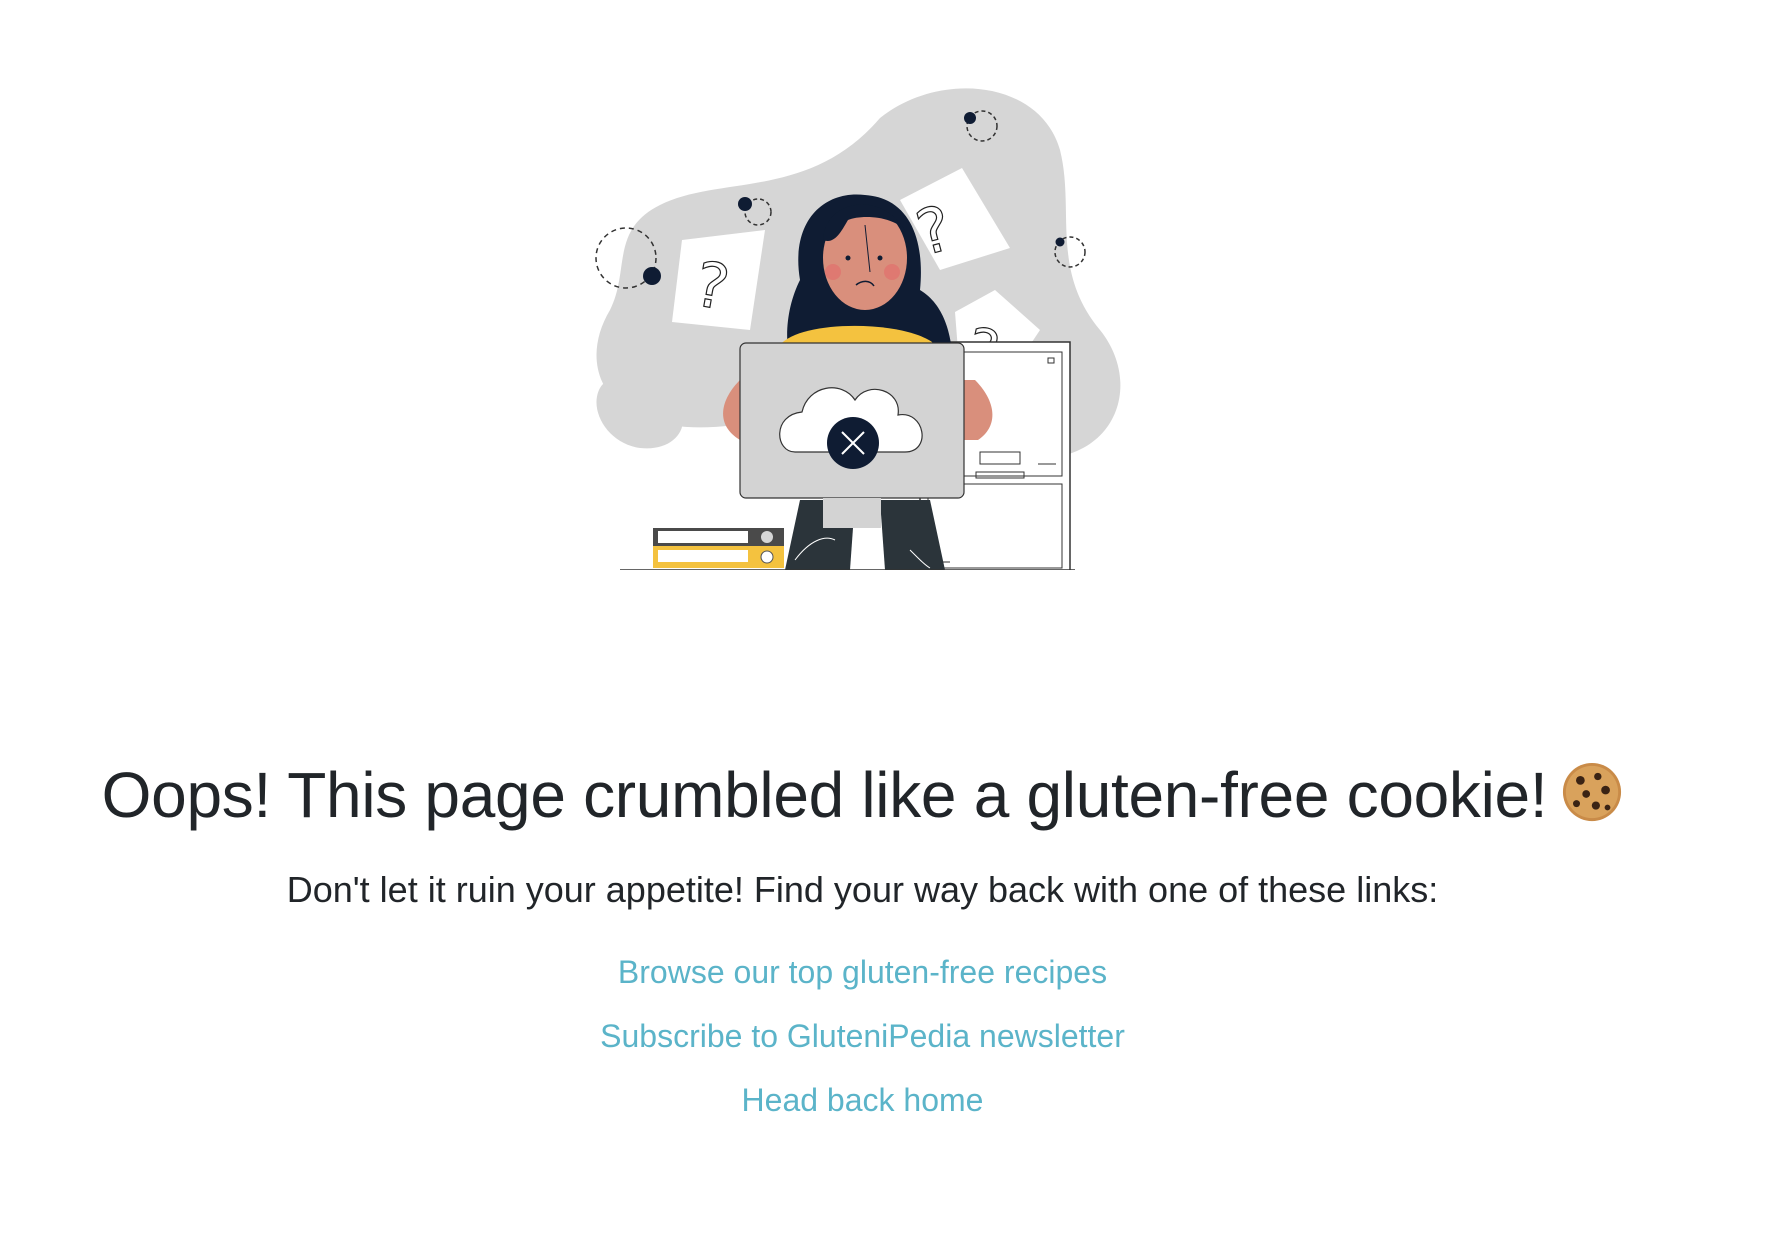  What do you see at coordinates (862, 972) in the screenshot?
I see `browse-recipes-link: Browse our top gluten-free recipes` at bounding box center [862, 972].